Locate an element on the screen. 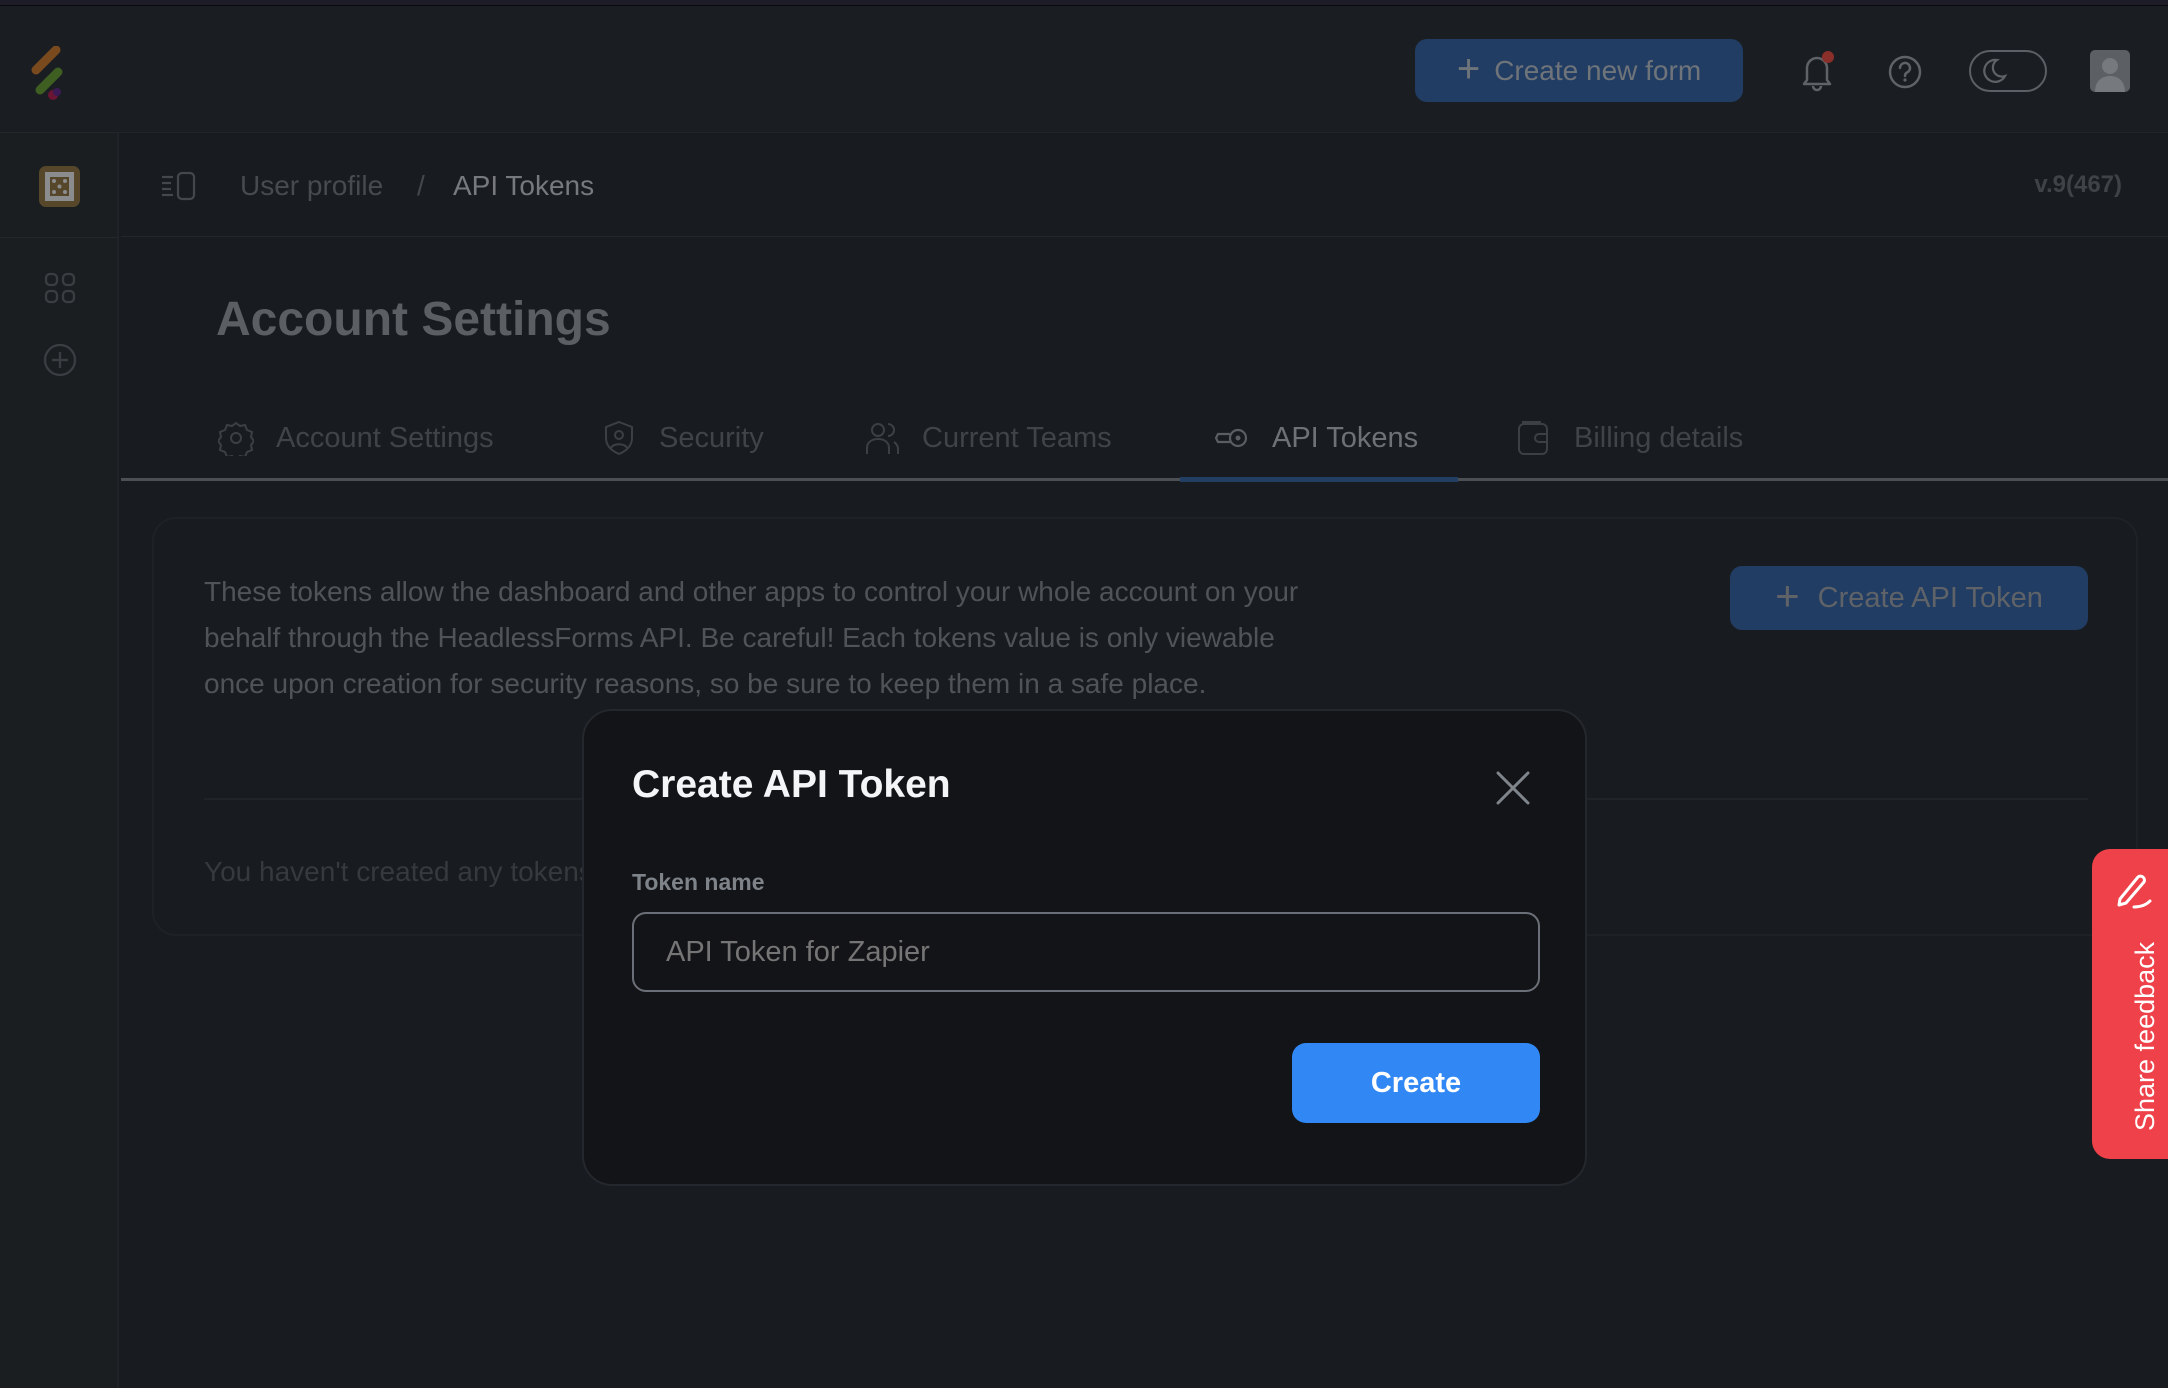  moon-icon is located at coordinates (1995, 70).